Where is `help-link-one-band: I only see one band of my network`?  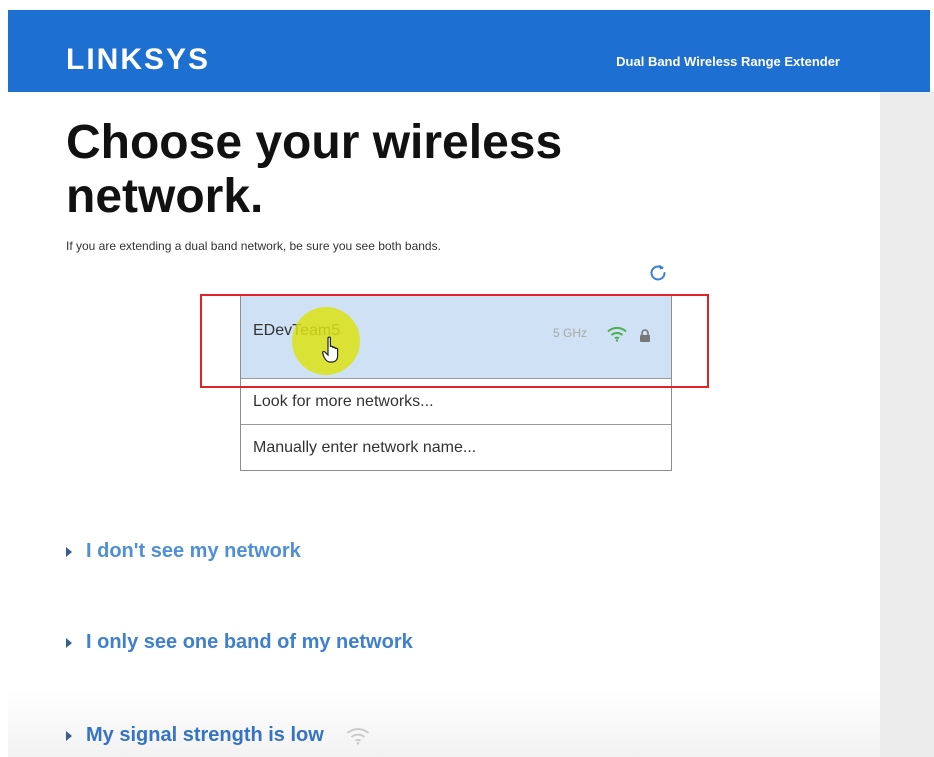 help-link-one-band: I only see one band of my network is located at coordinates (239, 642).